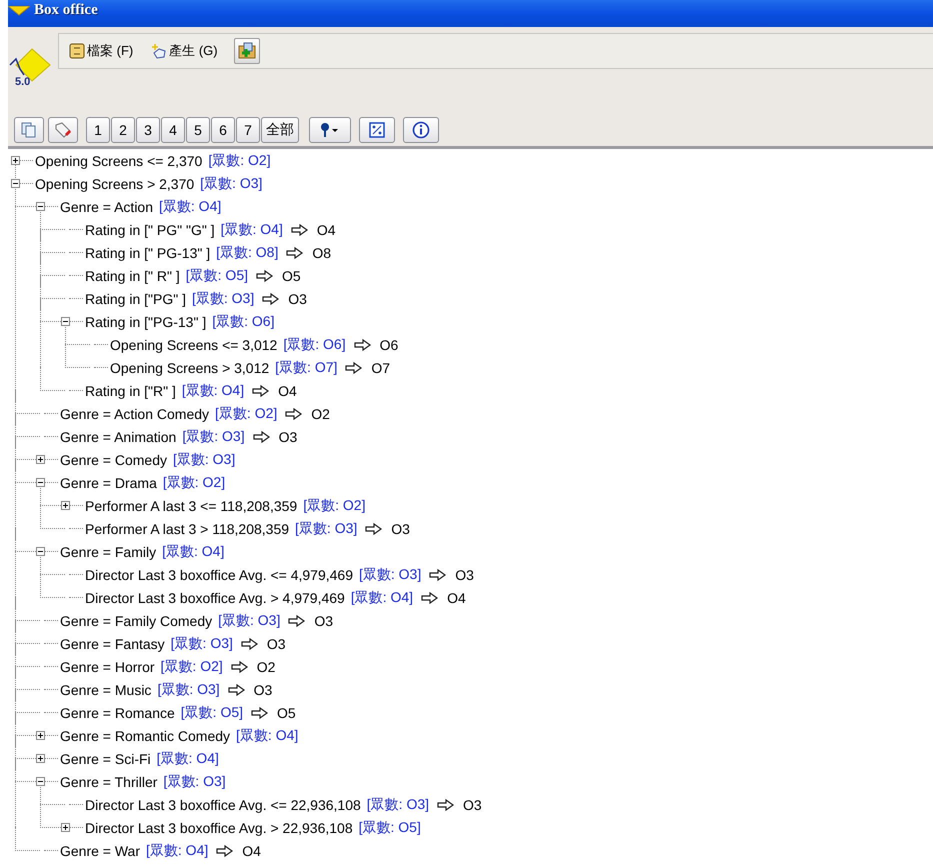 The width and height of the screenshot is (933, 865). I want to click on node-label: Rating in [" PG" "G" ], so click(150, 230).